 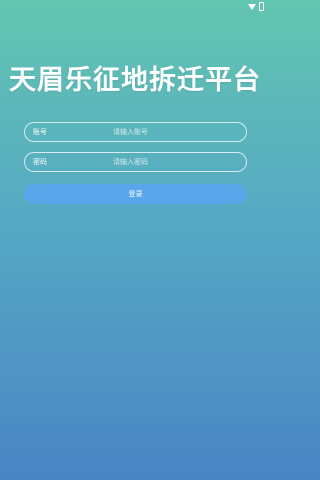 What do you see at coordinates (158, 132) in the screenshot?
I see `account-input` at bounding box center [158, 132].